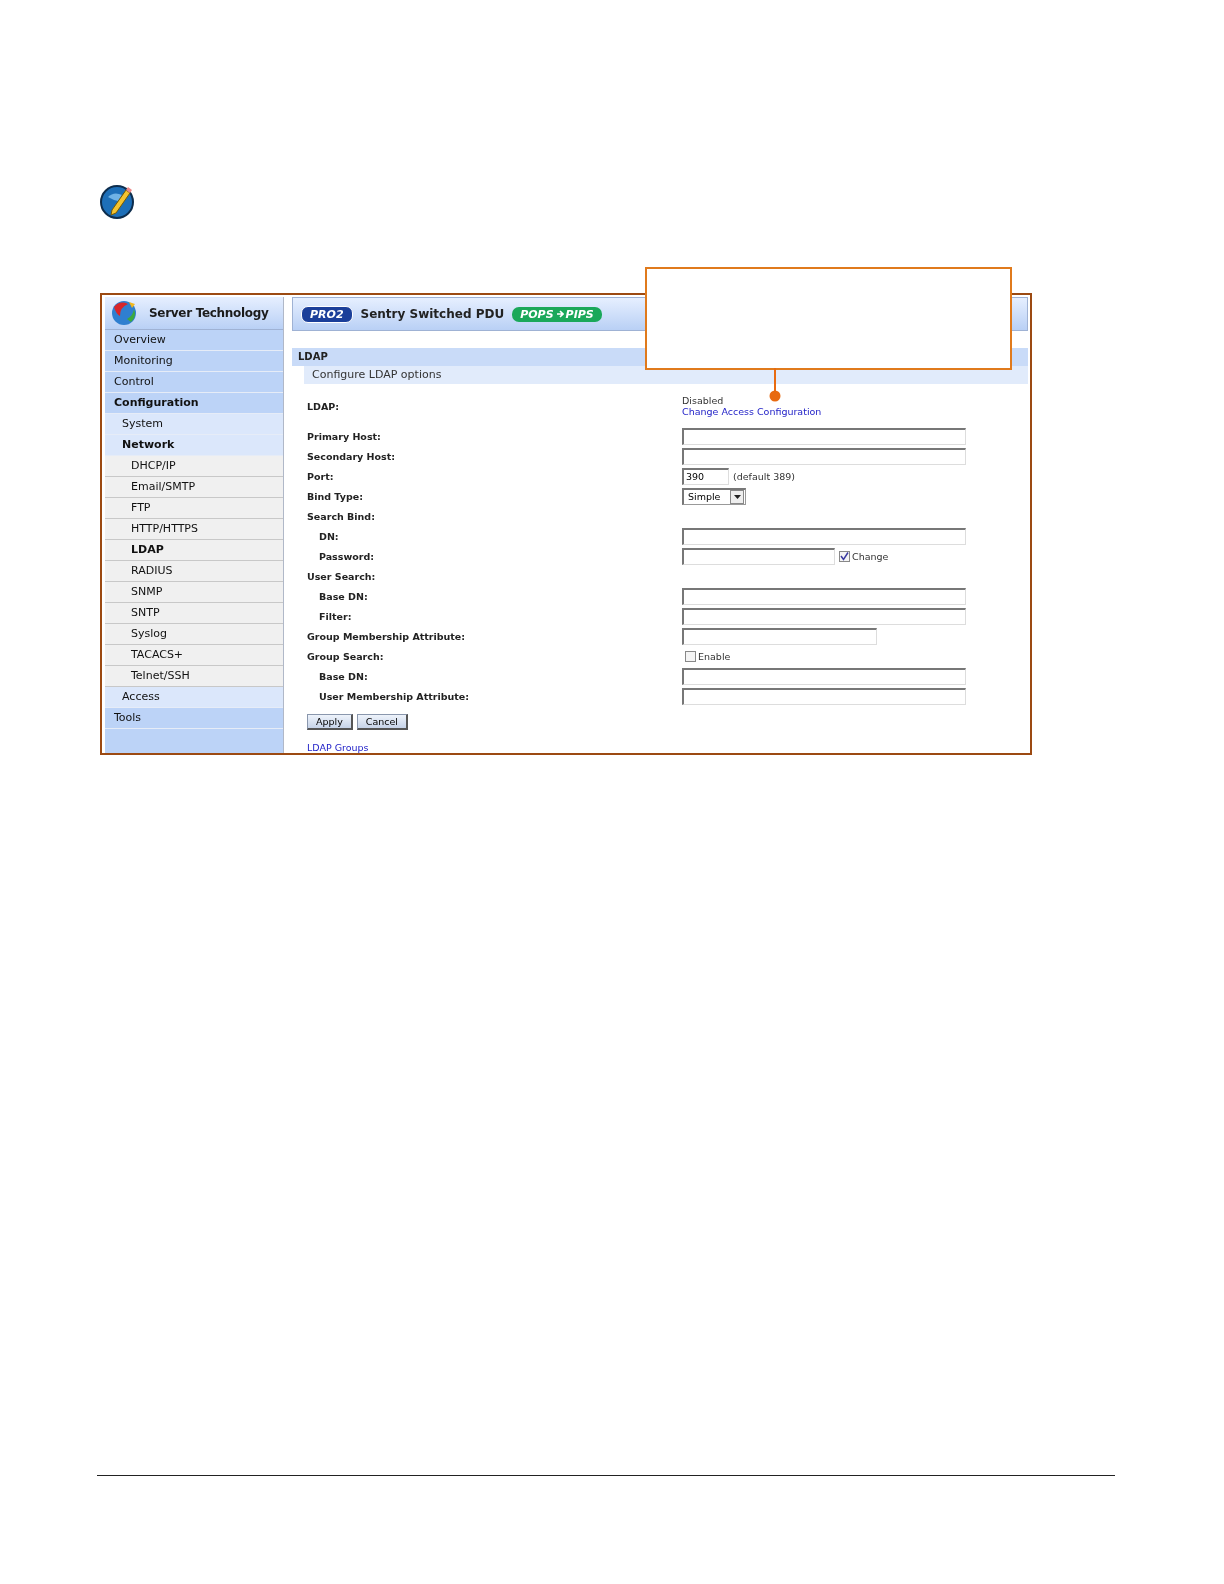 The image size is (1224, 1584). I want to click on field-label: Group Membership Attribute:, so click(387, 636).